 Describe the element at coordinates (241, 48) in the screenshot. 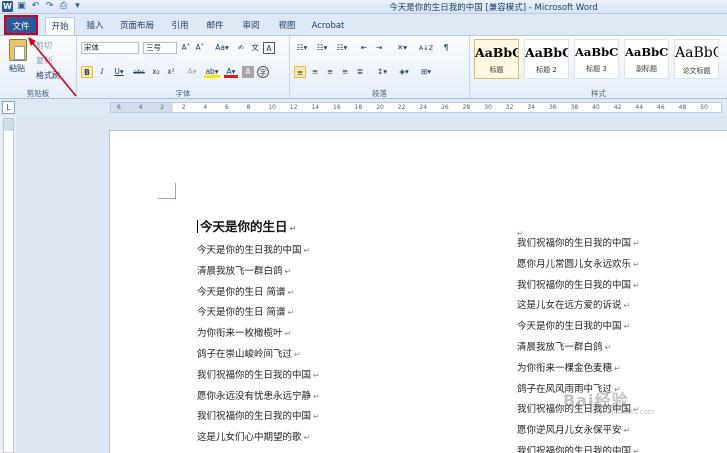

I see `clear-format-icon: ✍` at that location.